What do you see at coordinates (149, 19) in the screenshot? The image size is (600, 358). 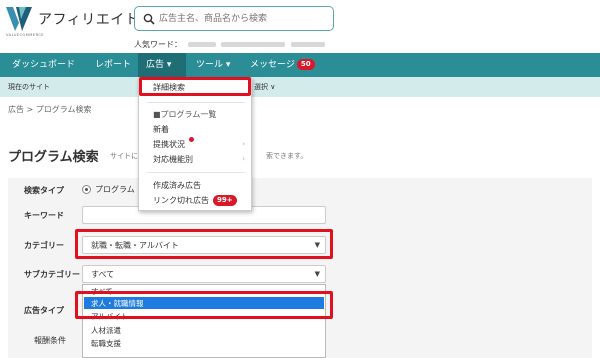 I see `search-icon` at bounding box center [149, 19].